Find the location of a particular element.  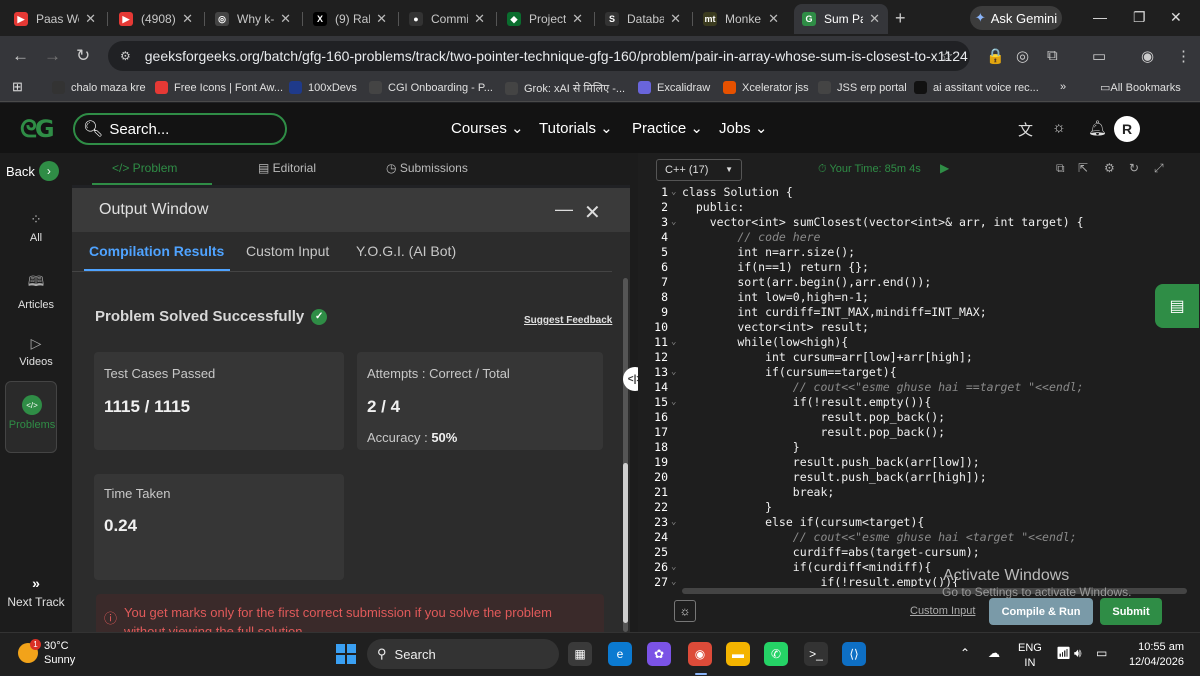

browser-tab: S Databa ✕ is located at coordinates (643, 19).